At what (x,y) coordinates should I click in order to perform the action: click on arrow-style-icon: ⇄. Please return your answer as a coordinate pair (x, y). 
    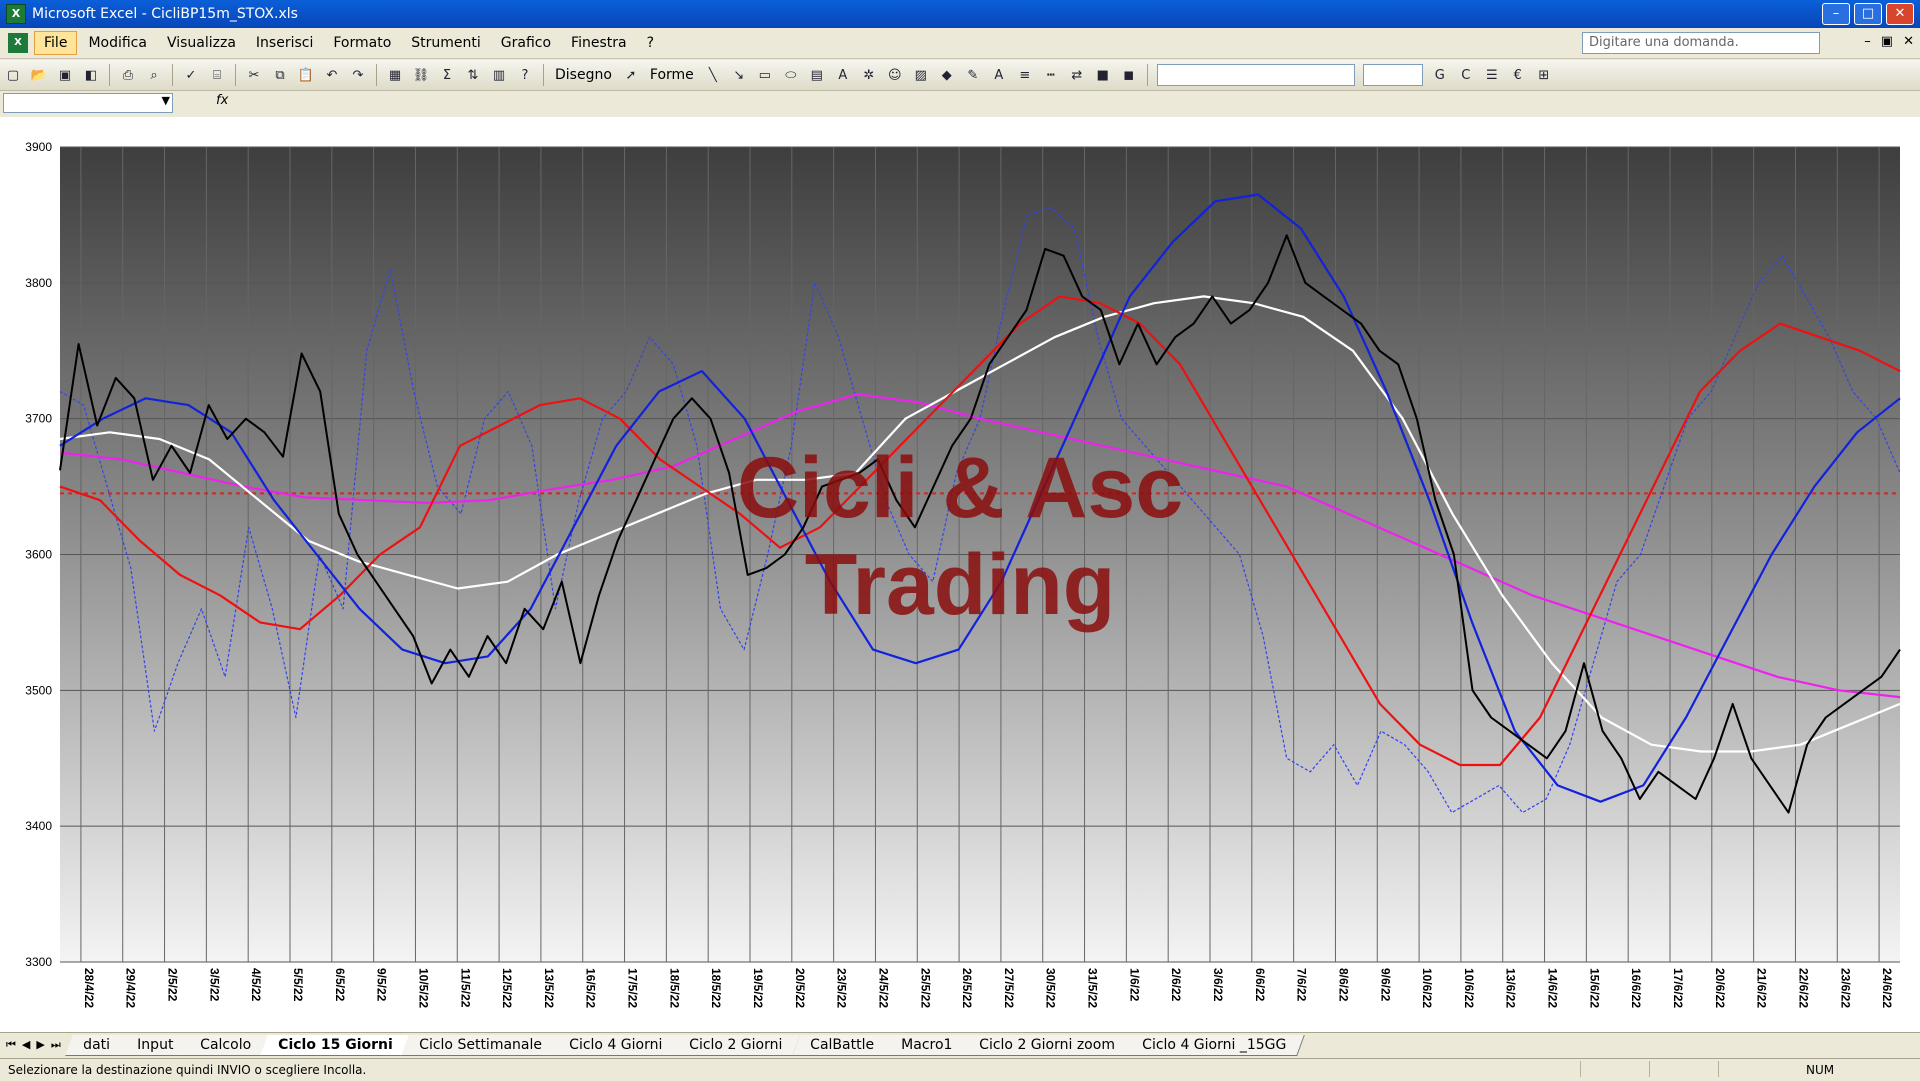
    Looking at the image, I should click on (1077, 75).